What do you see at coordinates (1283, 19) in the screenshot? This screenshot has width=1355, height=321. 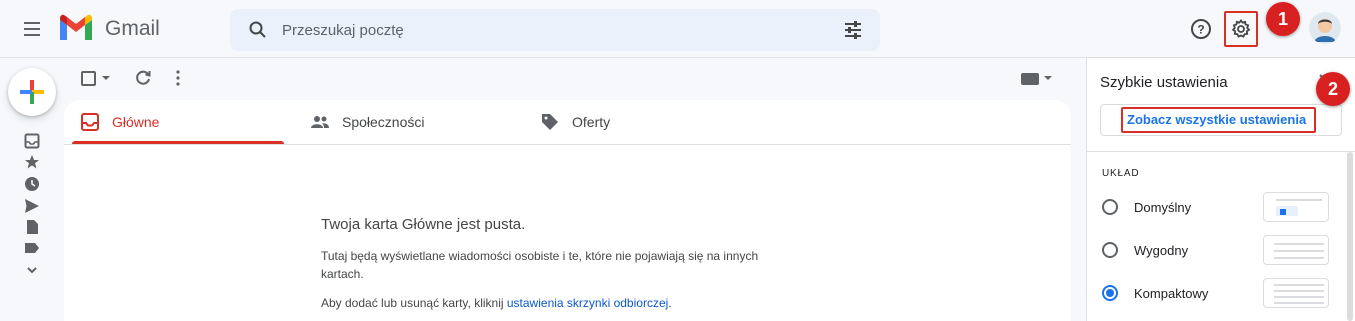 I see `step-1-badge: 1` at bounding box center [1283, 19].